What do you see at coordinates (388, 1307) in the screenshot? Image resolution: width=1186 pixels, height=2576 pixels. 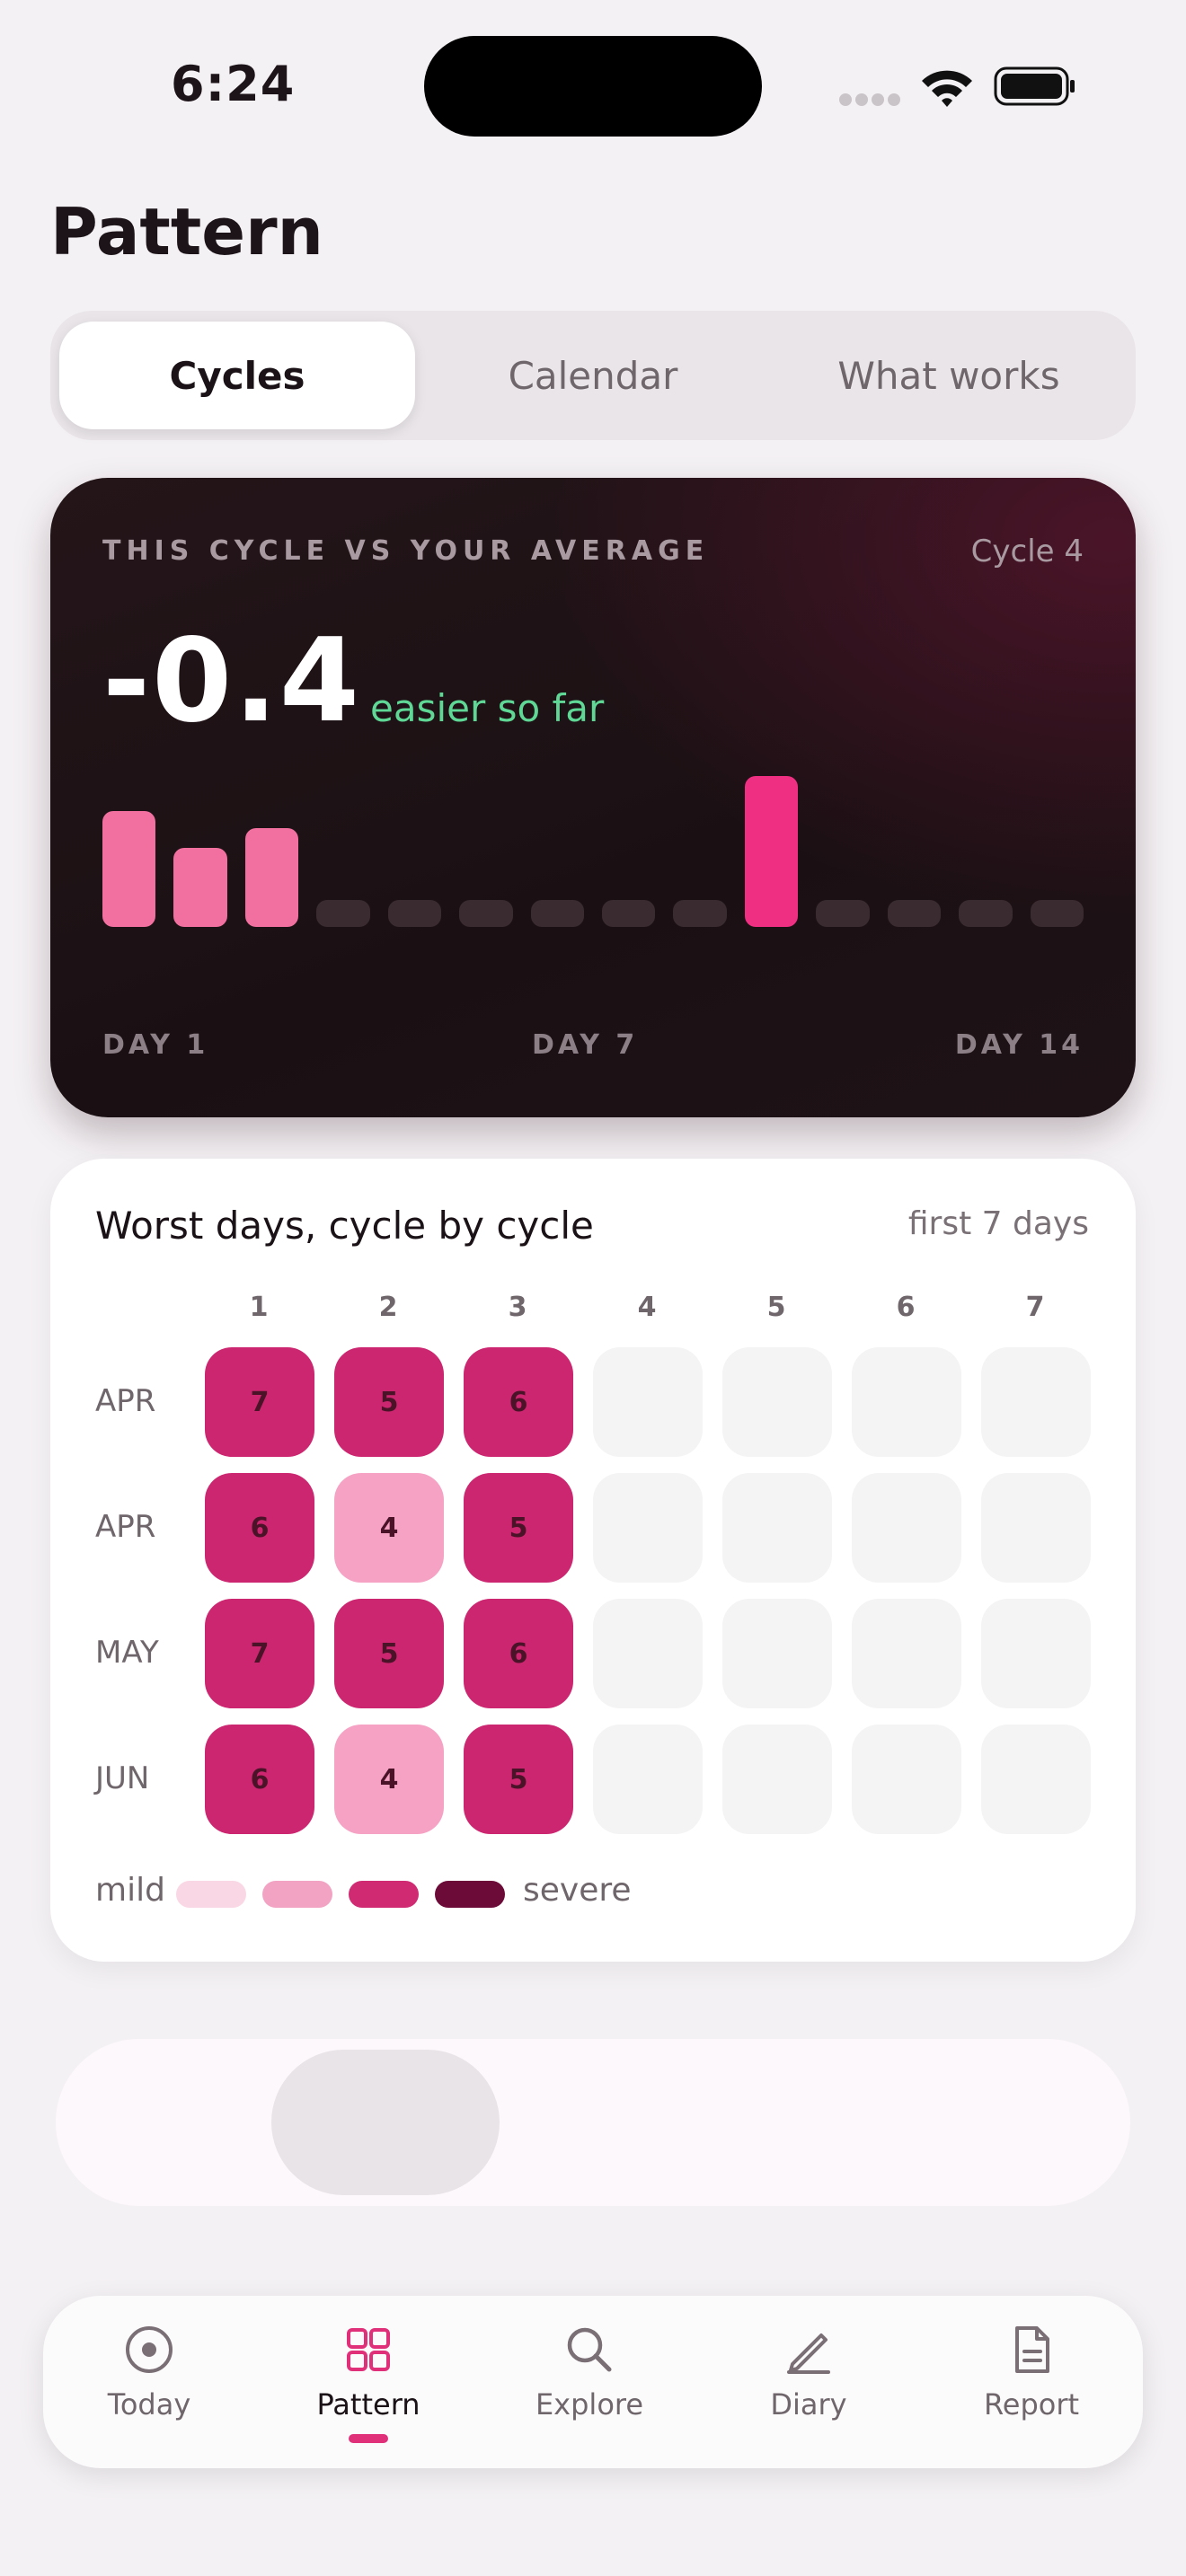 I see `day-column-header: 2` at bounding box center [388, 1307].